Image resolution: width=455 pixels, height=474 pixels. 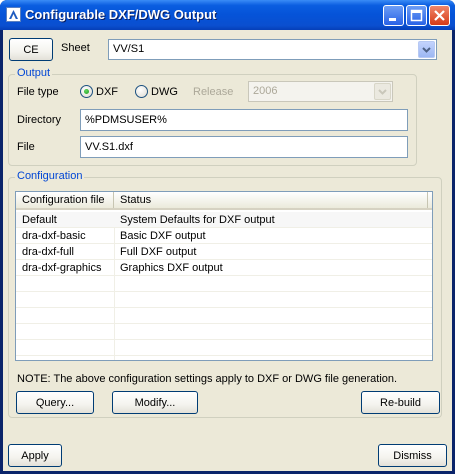 I want to click on radio-selected-dot, so click(x=86, y=91).